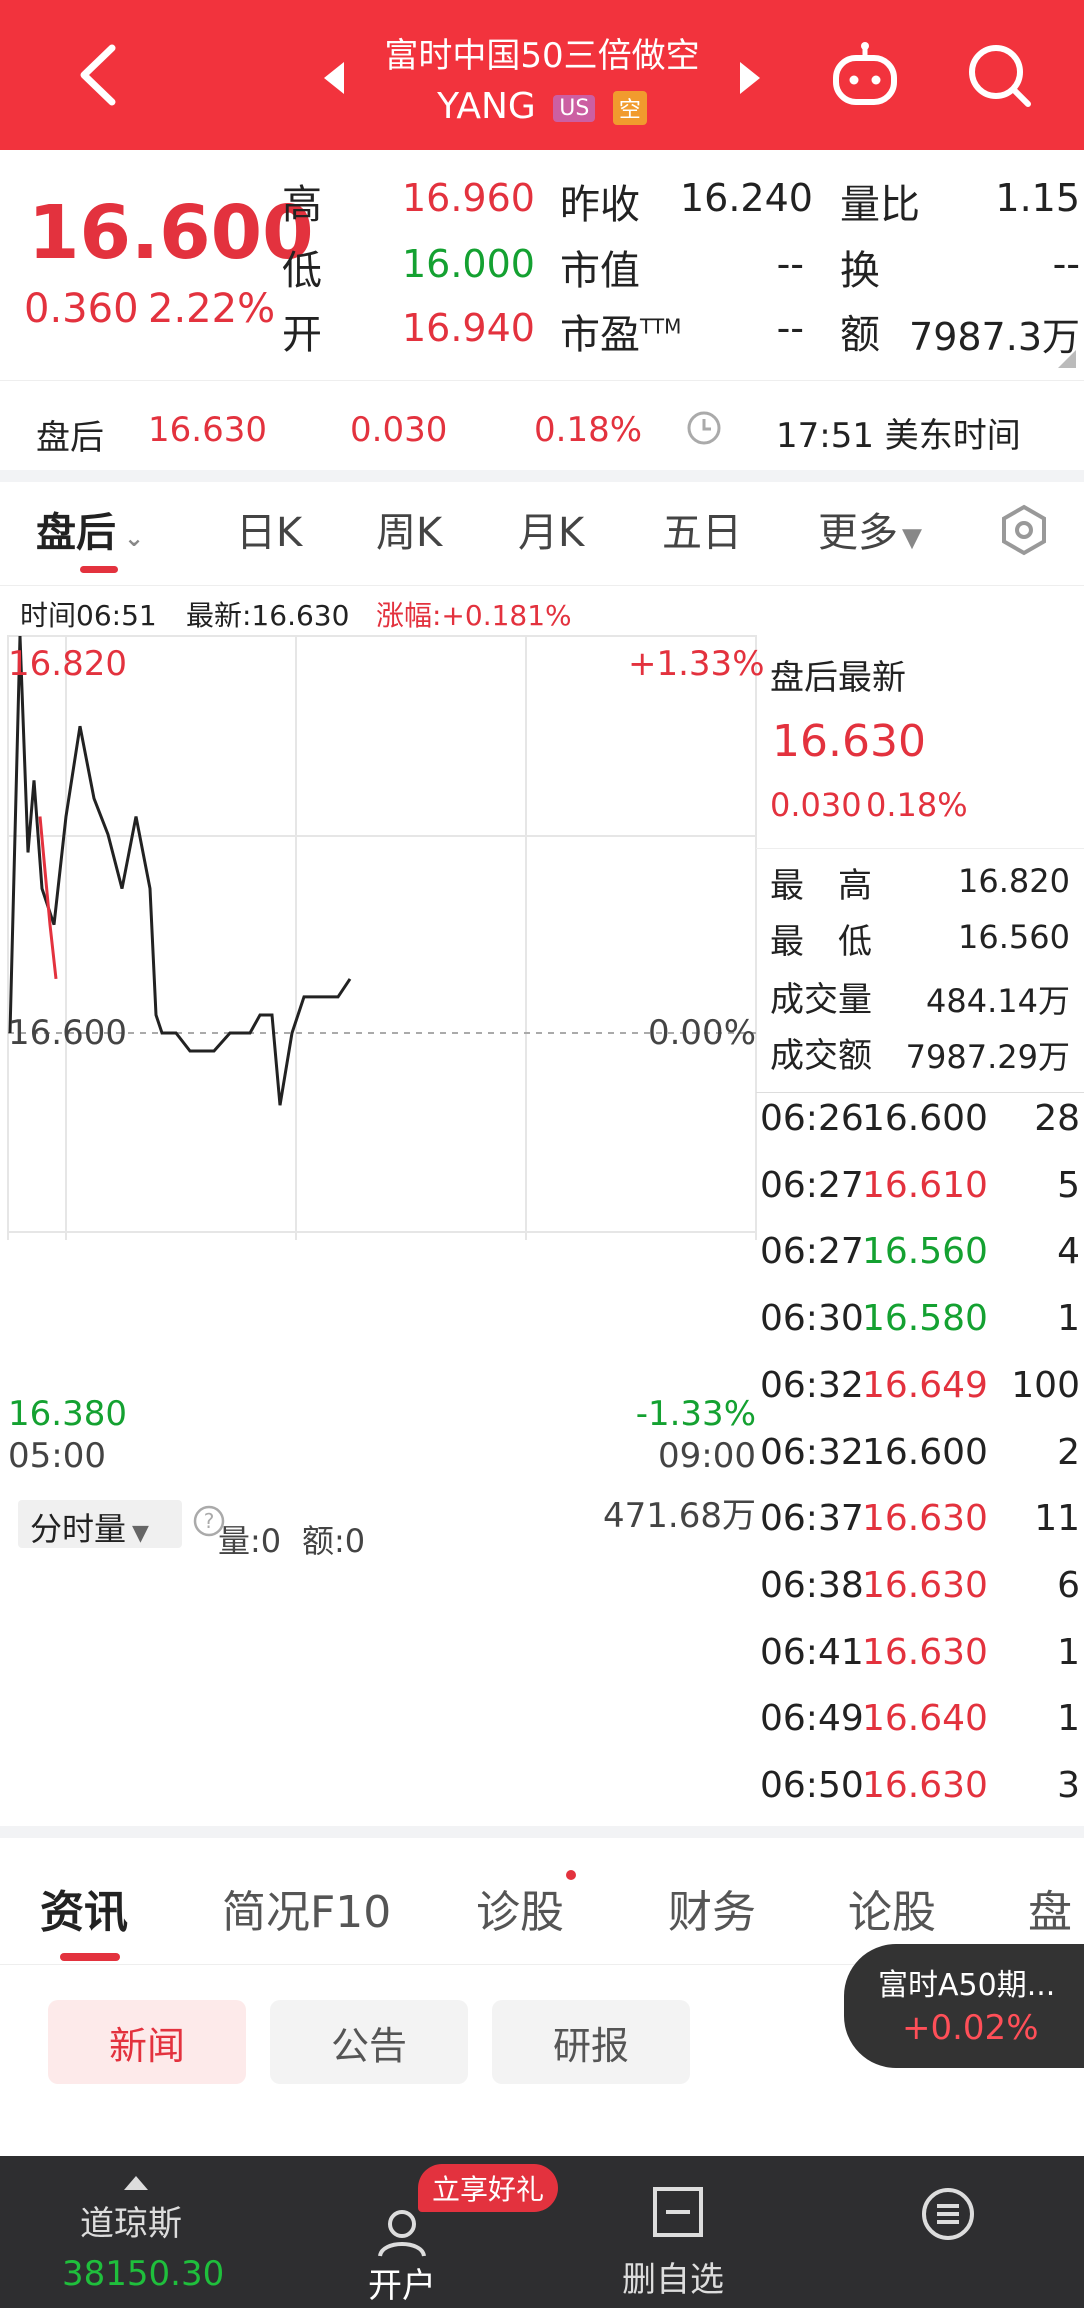 The height and width of the screenshot is (2308, 1084). I want to click on crosshair-latest: 最新:16.630, so click(268, 615).